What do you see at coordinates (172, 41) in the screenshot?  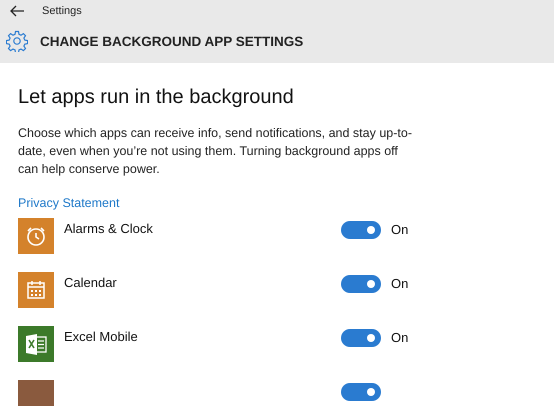 I see `page-header: CHANGE BACKGROUND APP SETTINGS` at bounding box center [172, 41].